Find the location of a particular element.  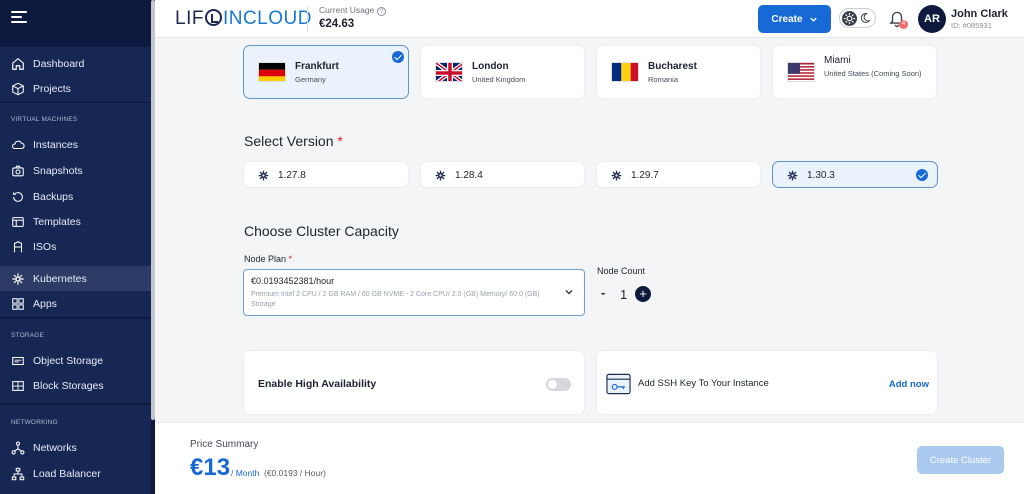

sidebar-item-label: Block Storages is located at coordinates (68, 385).